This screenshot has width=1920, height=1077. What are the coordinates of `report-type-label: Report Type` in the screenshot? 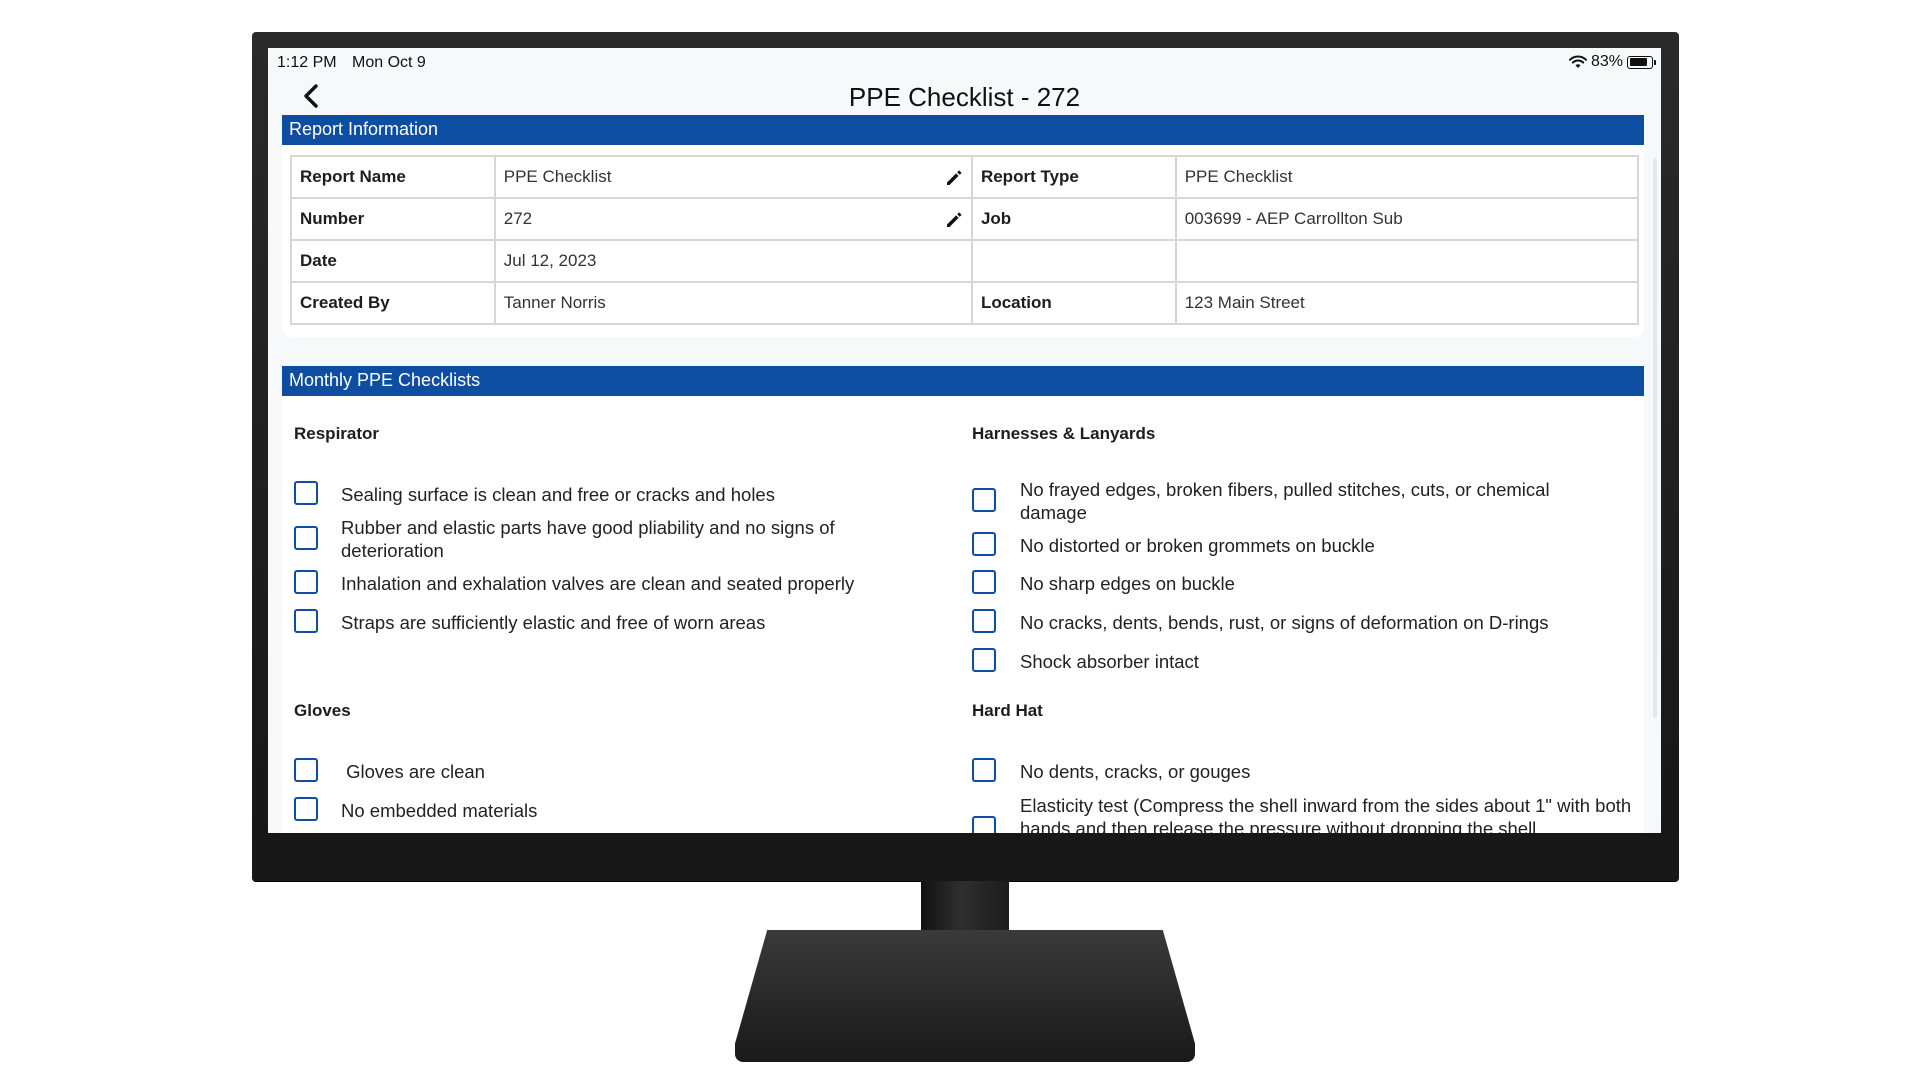 It's located at (1073, 177).